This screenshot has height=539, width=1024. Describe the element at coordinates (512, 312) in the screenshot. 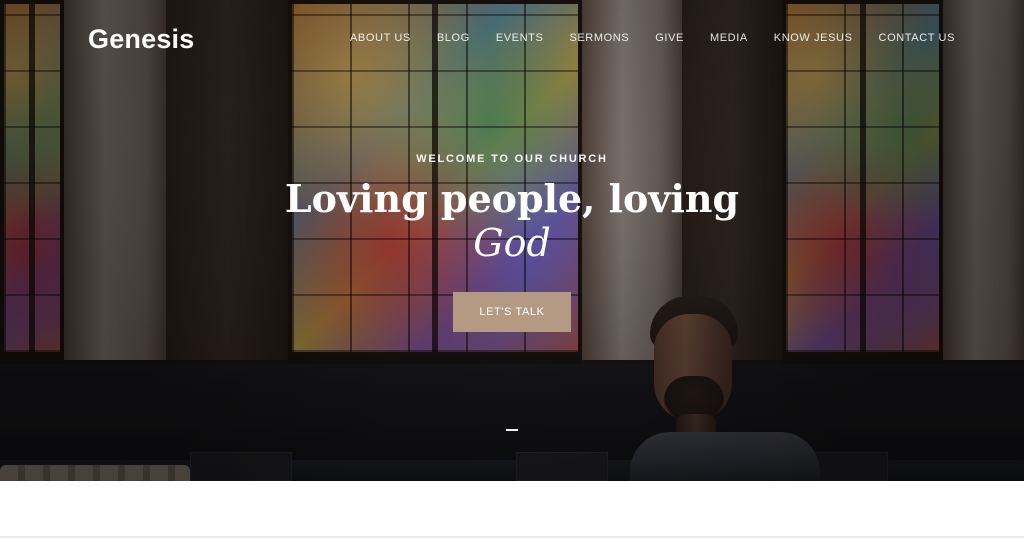

I see `lets-talk-button: LET'S TALK` at that location.